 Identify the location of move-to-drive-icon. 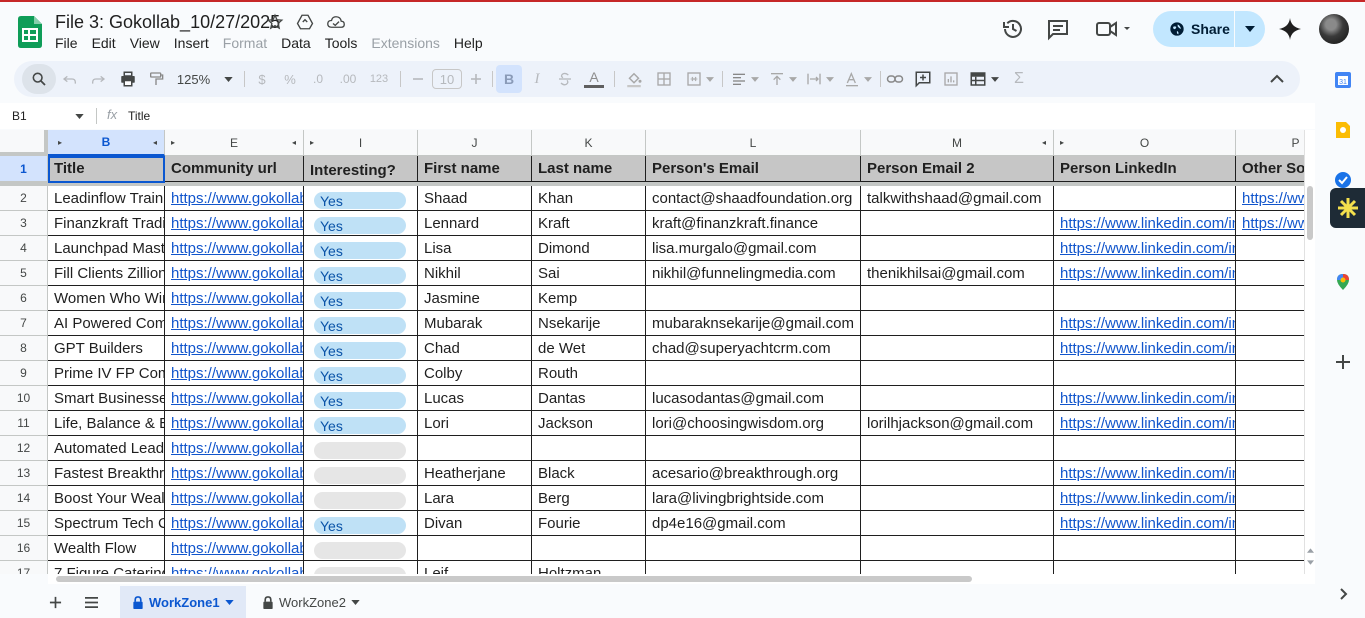
(305, 22).